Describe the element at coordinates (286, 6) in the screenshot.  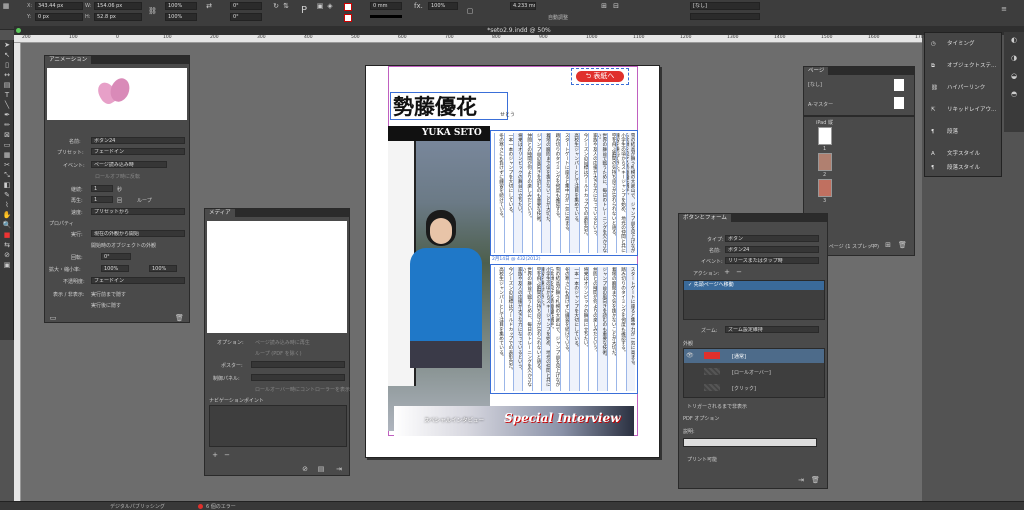
I see `flip-icon: ⇅` at that location.